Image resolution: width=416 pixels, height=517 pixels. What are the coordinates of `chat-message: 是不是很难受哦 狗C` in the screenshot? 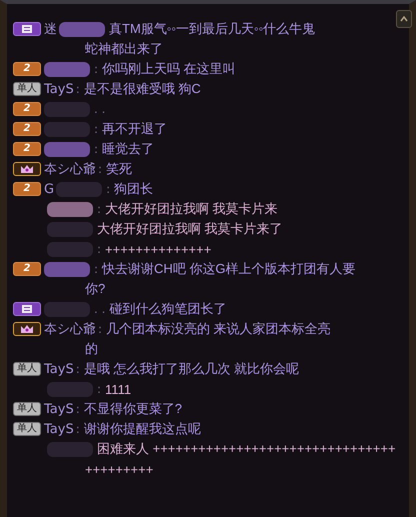 It's located at (142, 89).